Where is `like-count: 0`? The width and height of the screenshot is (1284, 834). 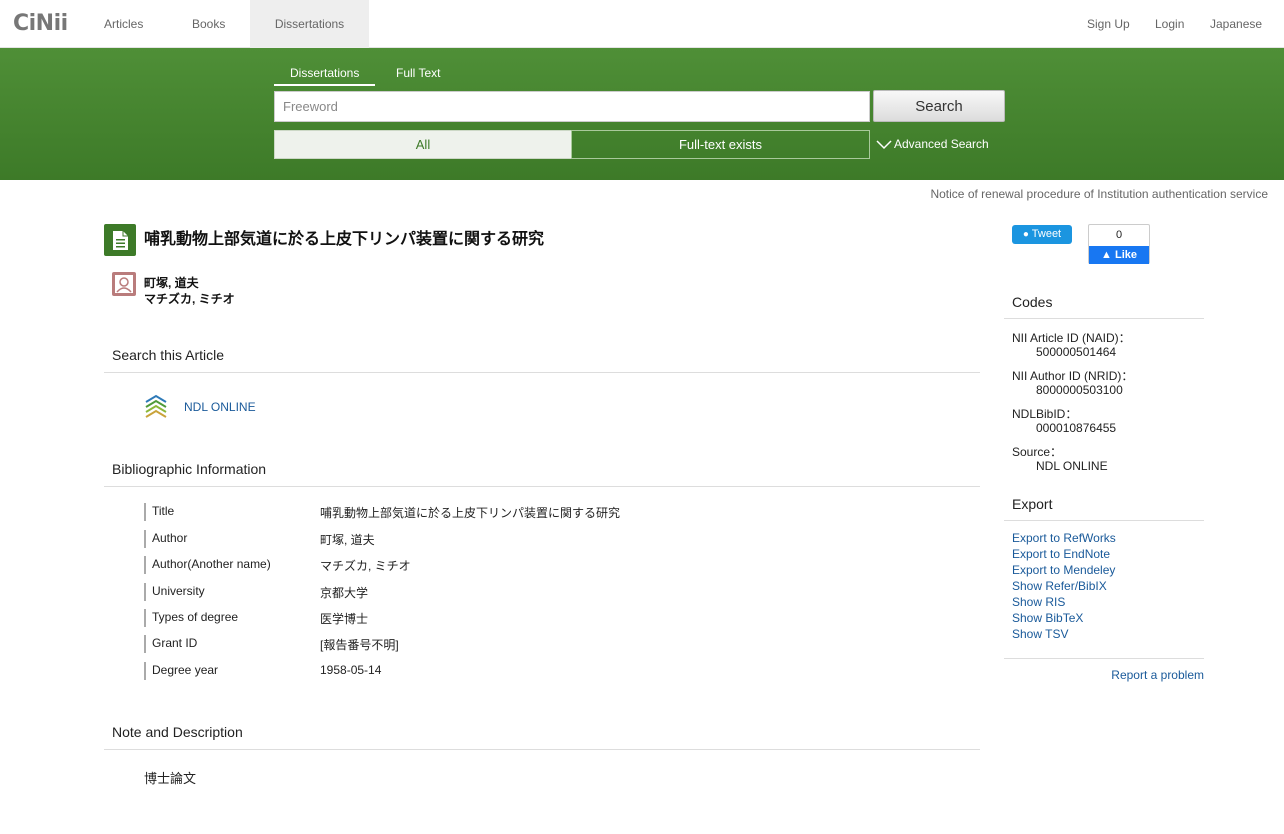 like-count: 0 is located at coordinates (1119, 235).